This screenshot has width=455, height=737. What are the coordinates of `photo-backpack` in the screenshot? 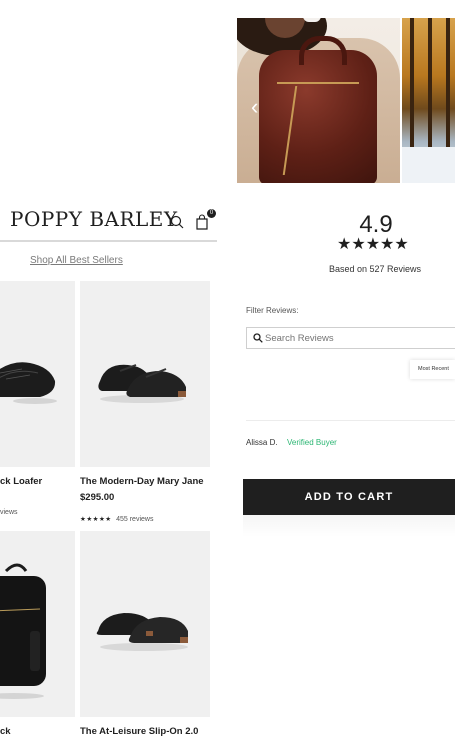 It's located at (318, 109).